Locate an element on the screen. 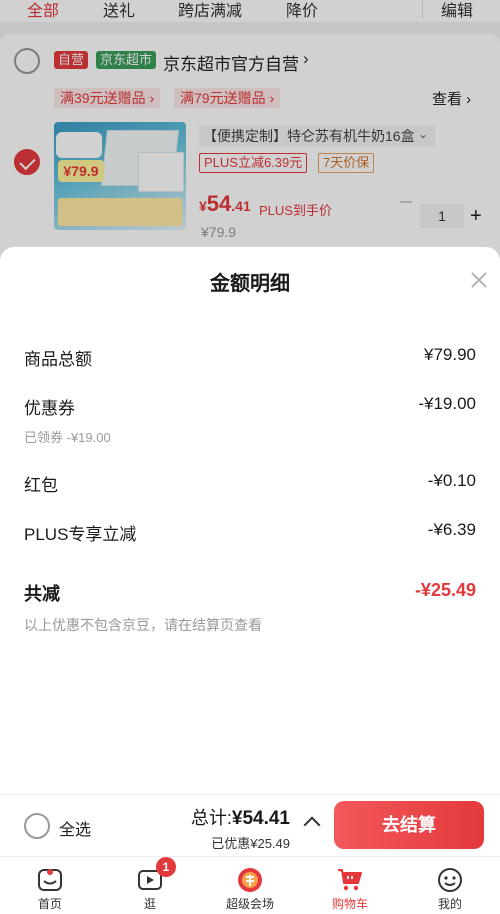 The width and height of the screenshot is (500, 914). tabbar-item-cart: 购物车 is located at coordinates (350, 885).